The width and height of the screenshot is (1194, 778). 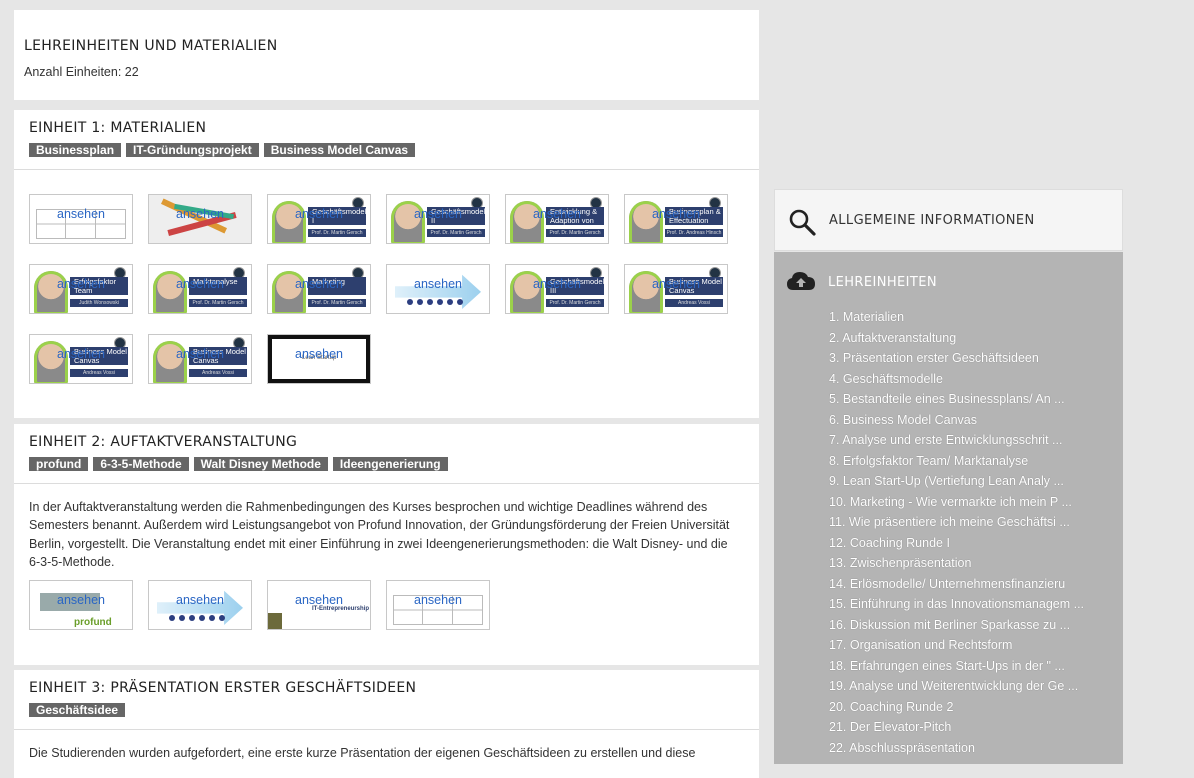 I want to click on material-thumbnail: Marketing Prof. Dr. Martin Gersch ansehen, so click(x=319, y=289).